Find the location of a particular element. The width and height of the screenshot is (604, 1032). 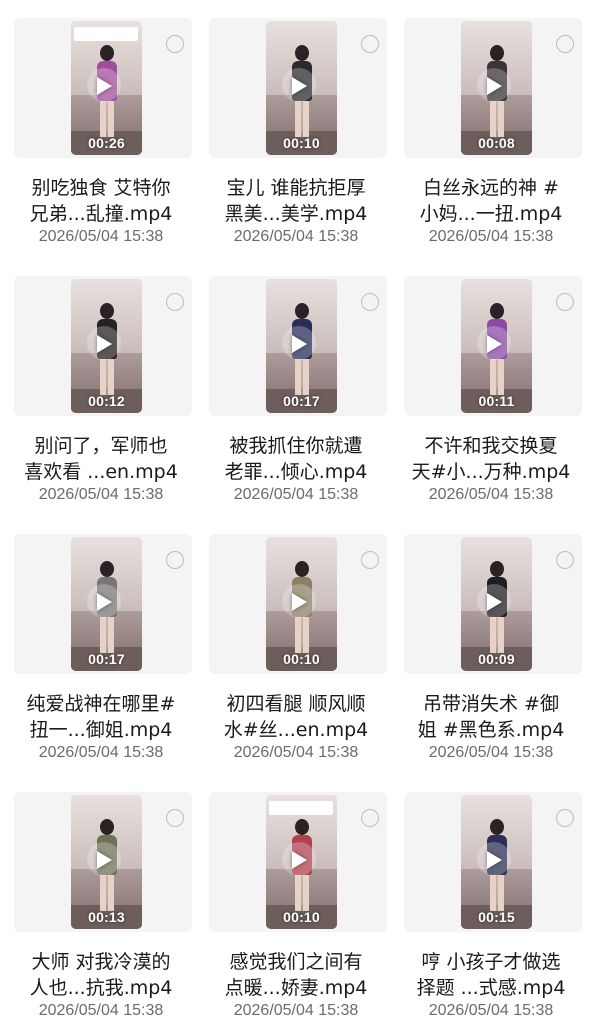

thumbnail-card: 00:08 is located at coordinates (493, 88).